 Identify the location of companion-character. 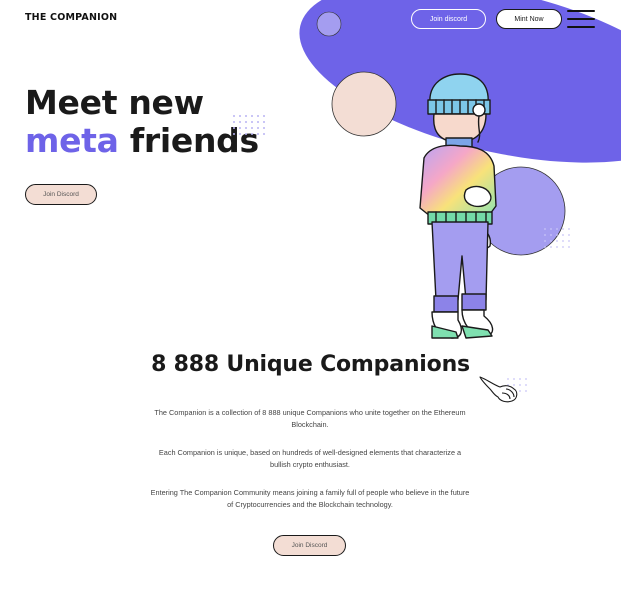
(458, 206).